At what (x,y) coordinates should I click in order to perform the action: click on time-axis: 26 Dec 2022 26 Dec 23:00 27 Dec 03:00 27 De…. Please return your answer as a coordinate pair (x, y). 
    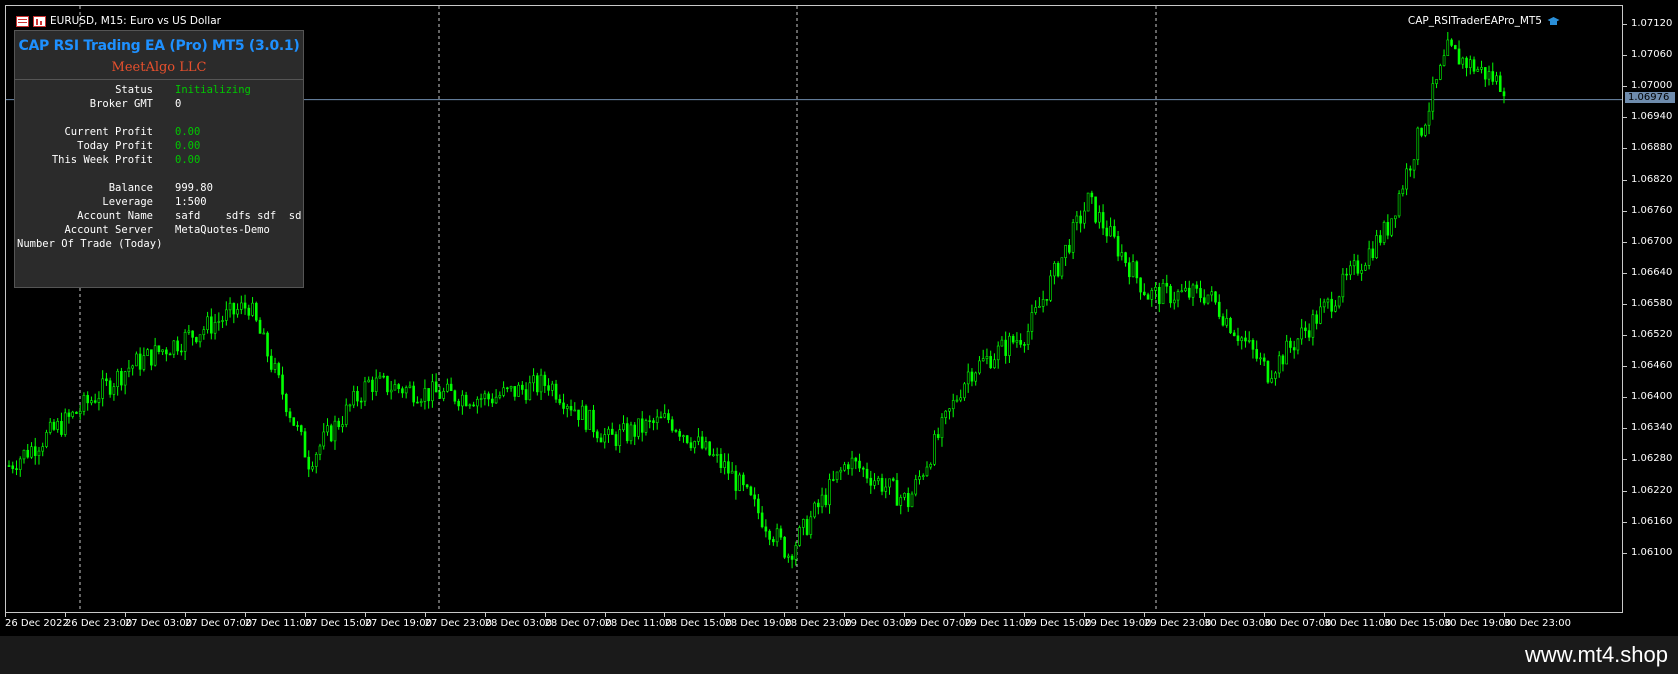
    Looking at the image, I should click on (814, 624).